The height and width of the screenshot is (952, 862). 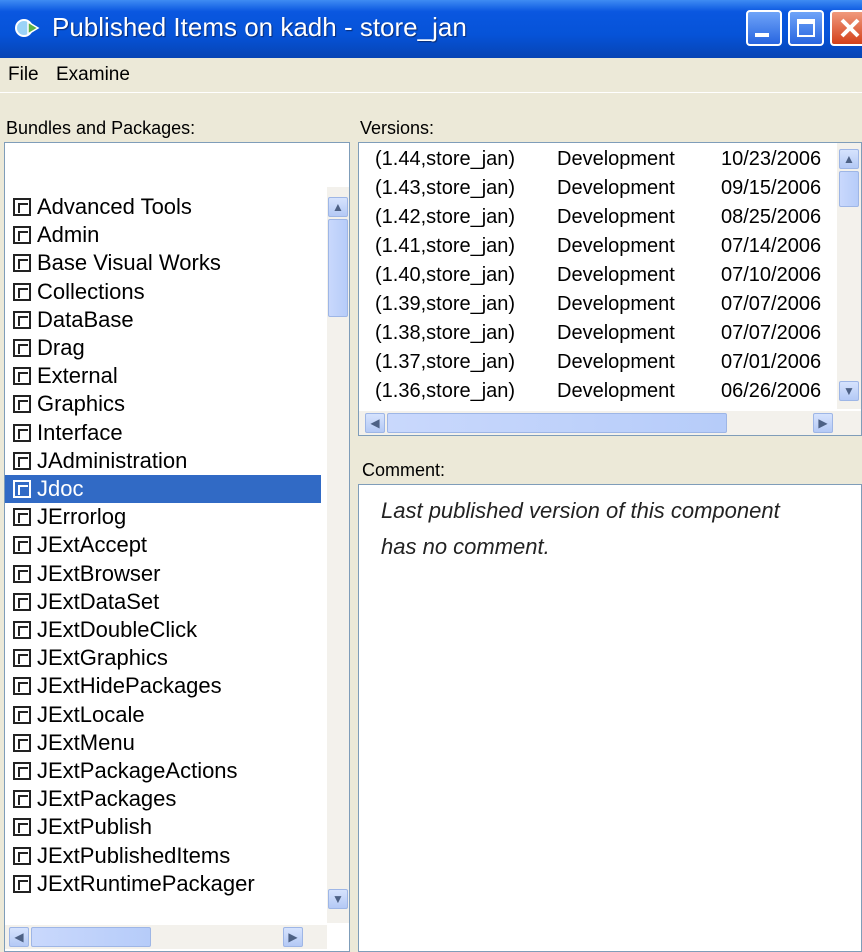 I want to click on list-item: JAdministration, so click(x=96, y=461).